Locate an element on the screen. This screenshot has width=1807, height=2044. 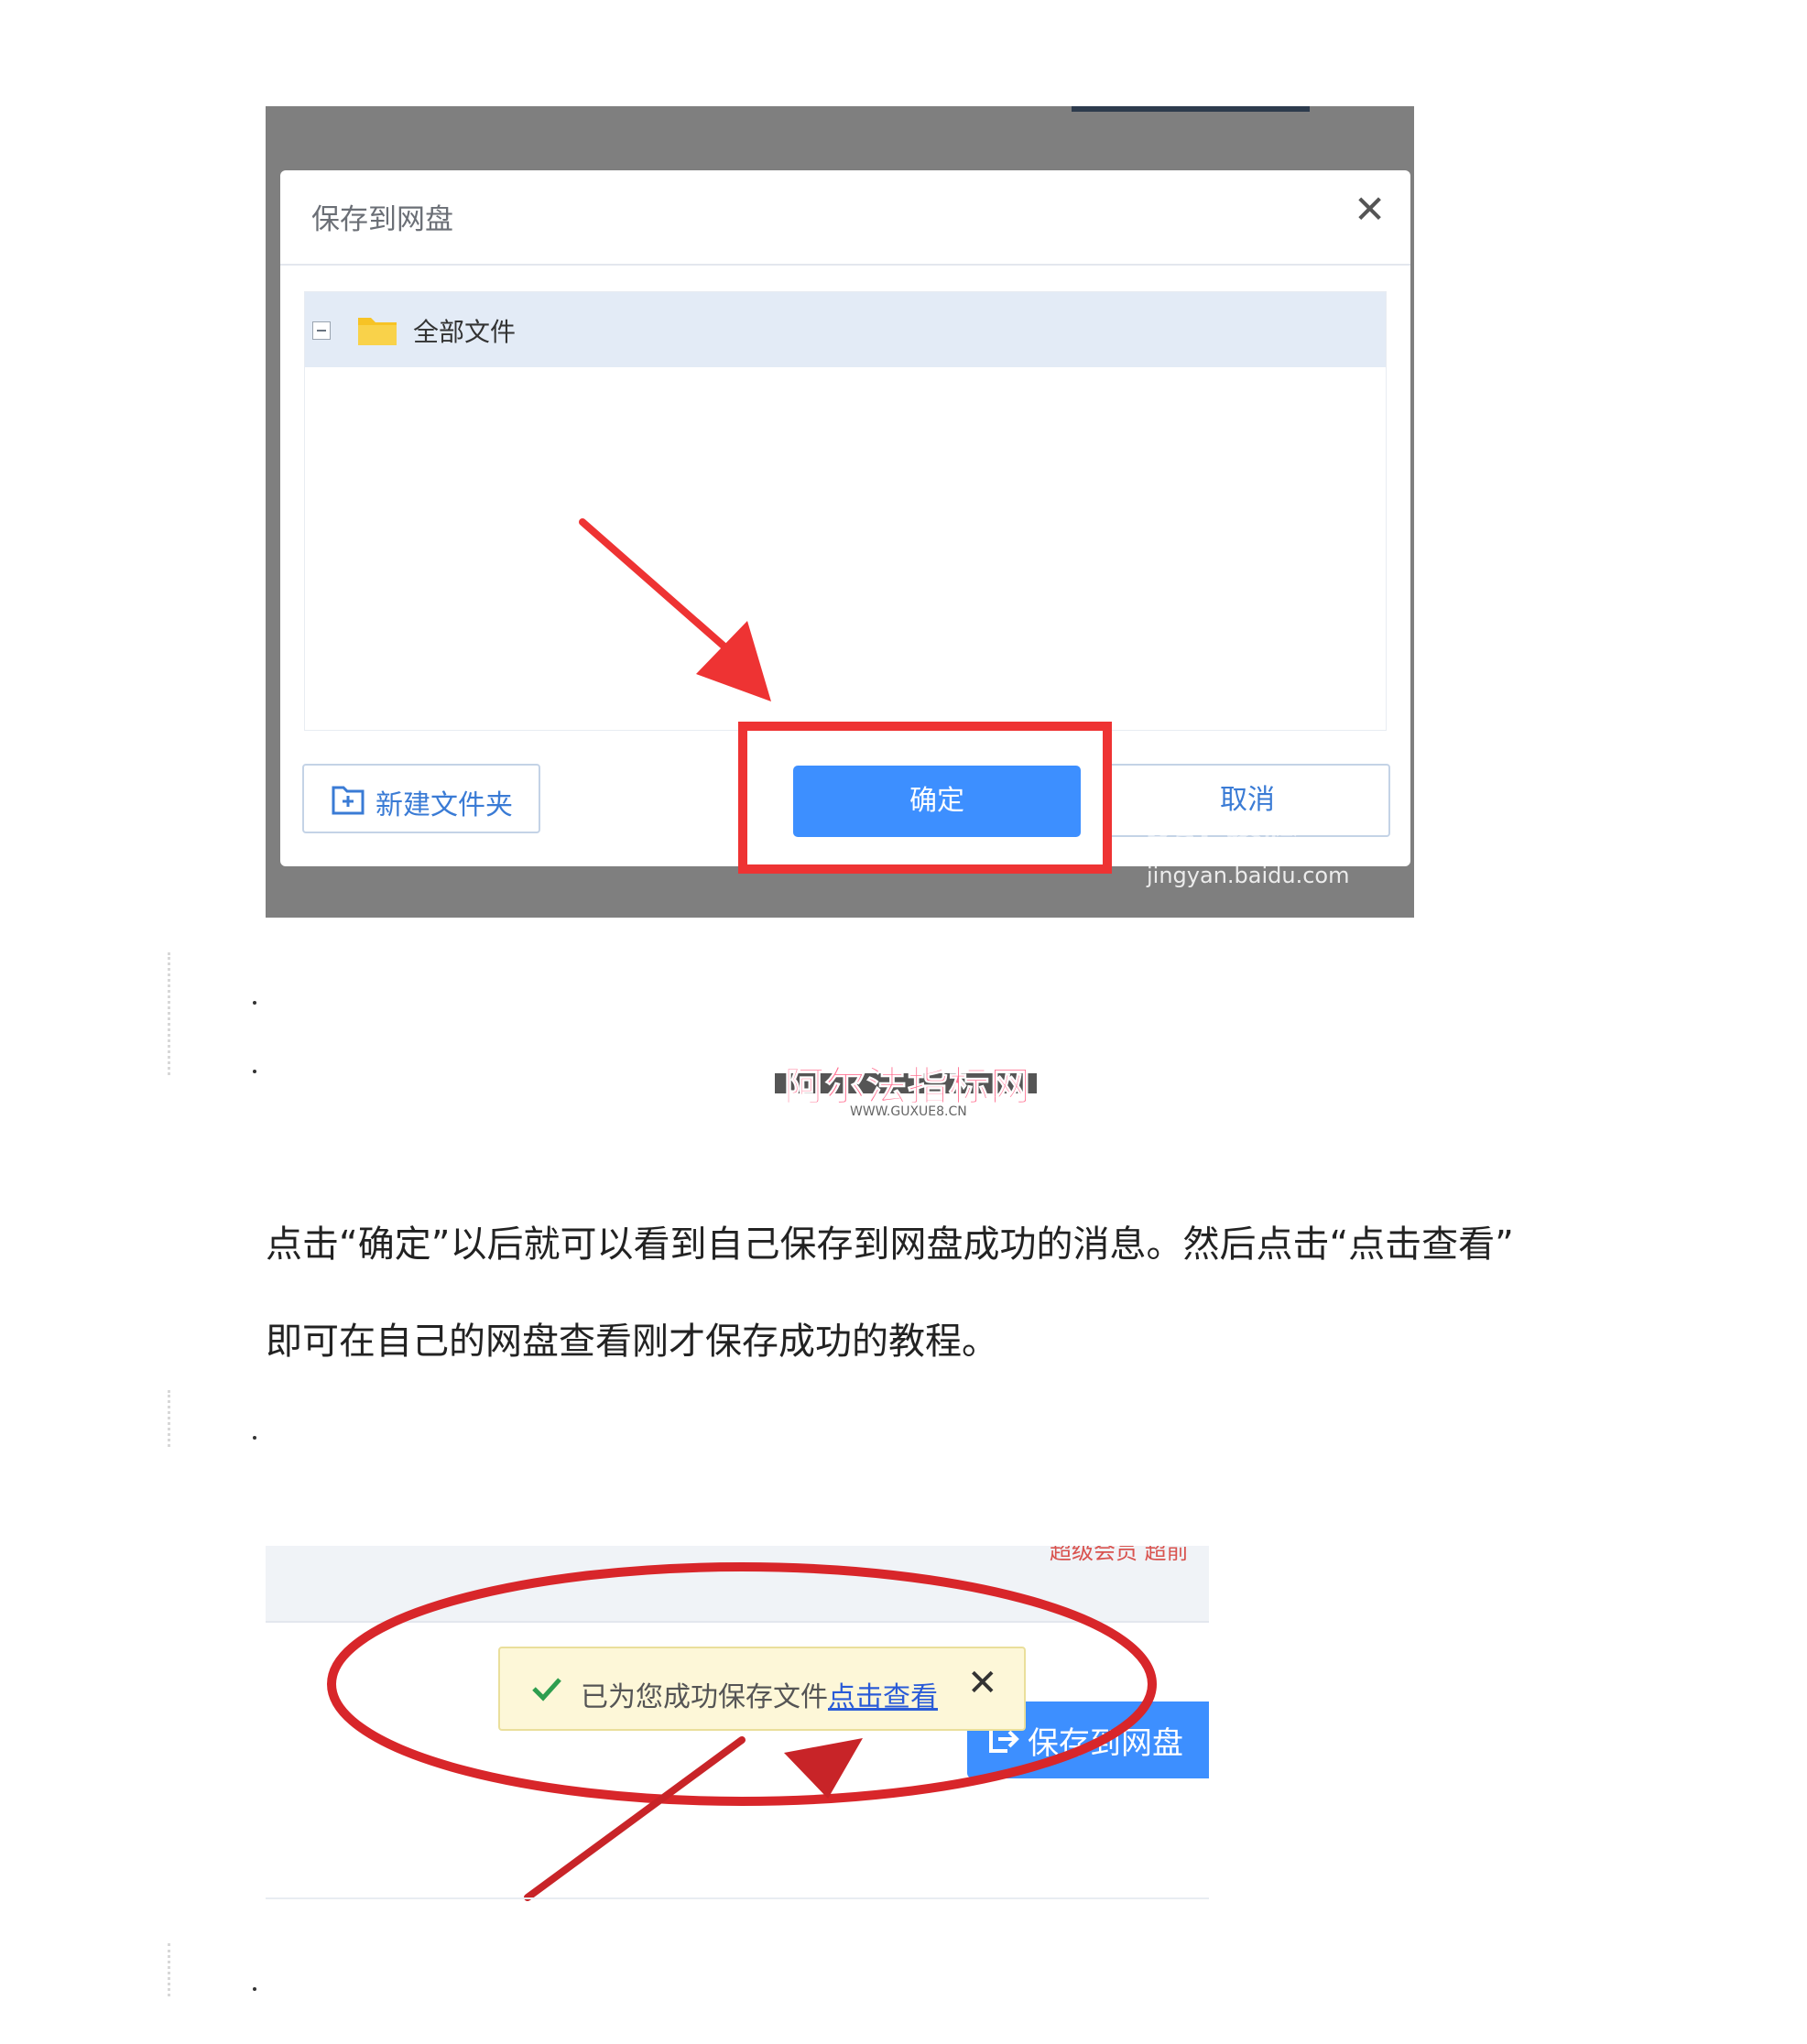
site-watermark-url: WWW.GUXUE8.CN is located at coordinates (908, 1111).